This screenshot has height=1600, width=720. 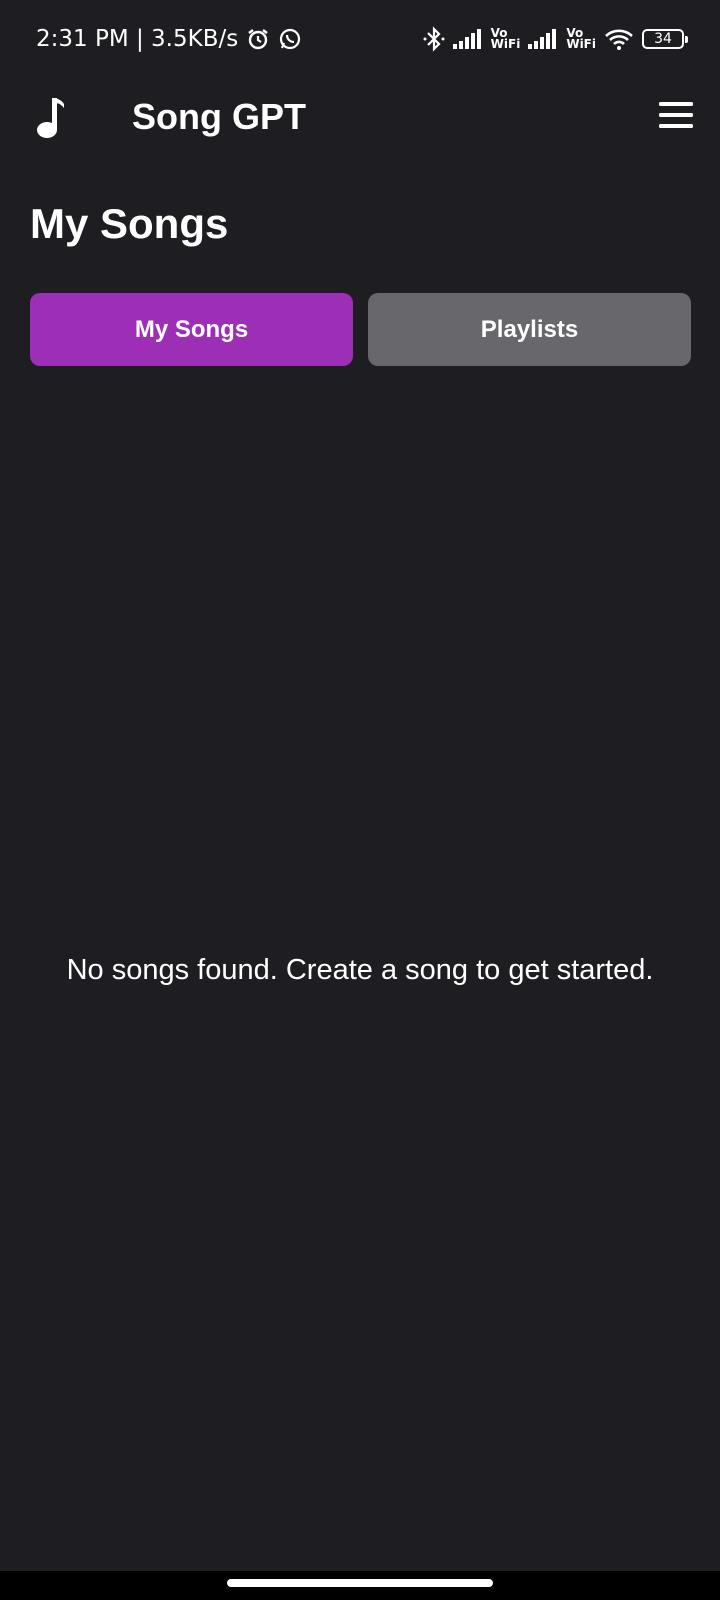 What do you see at coordinates (360, 118) in the screenshot?
I see `app-bar: Song GPT` at bounding box center [360, 118].